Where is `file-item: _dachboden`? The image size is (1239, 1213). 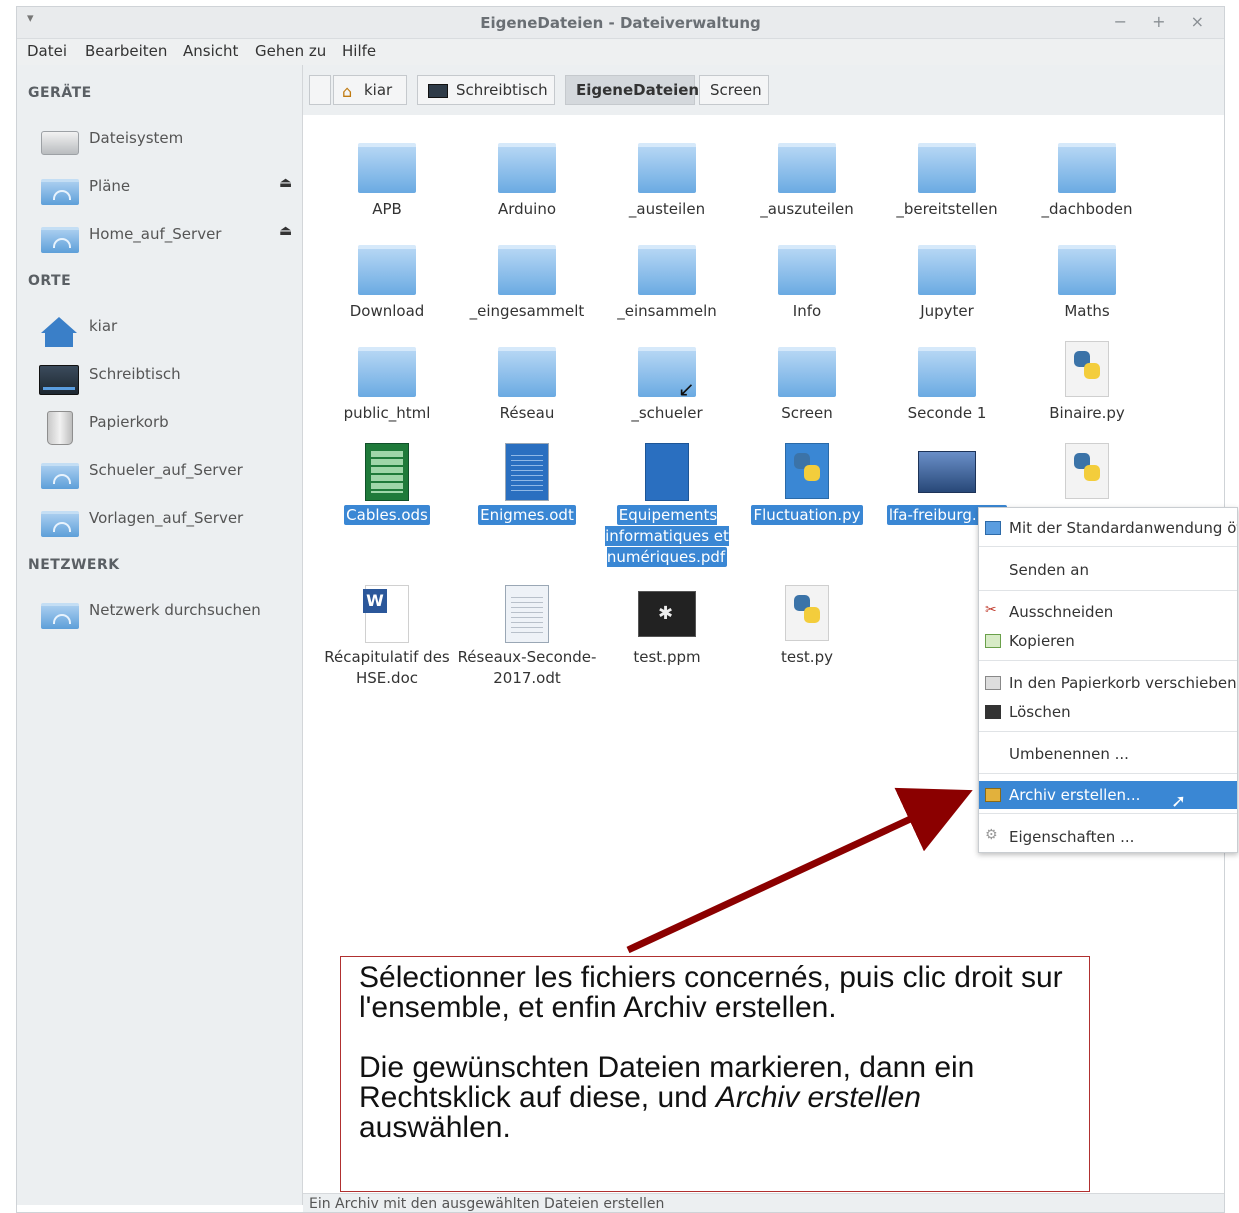 file-item: _dachboden is located at coordinates (1087, 177).